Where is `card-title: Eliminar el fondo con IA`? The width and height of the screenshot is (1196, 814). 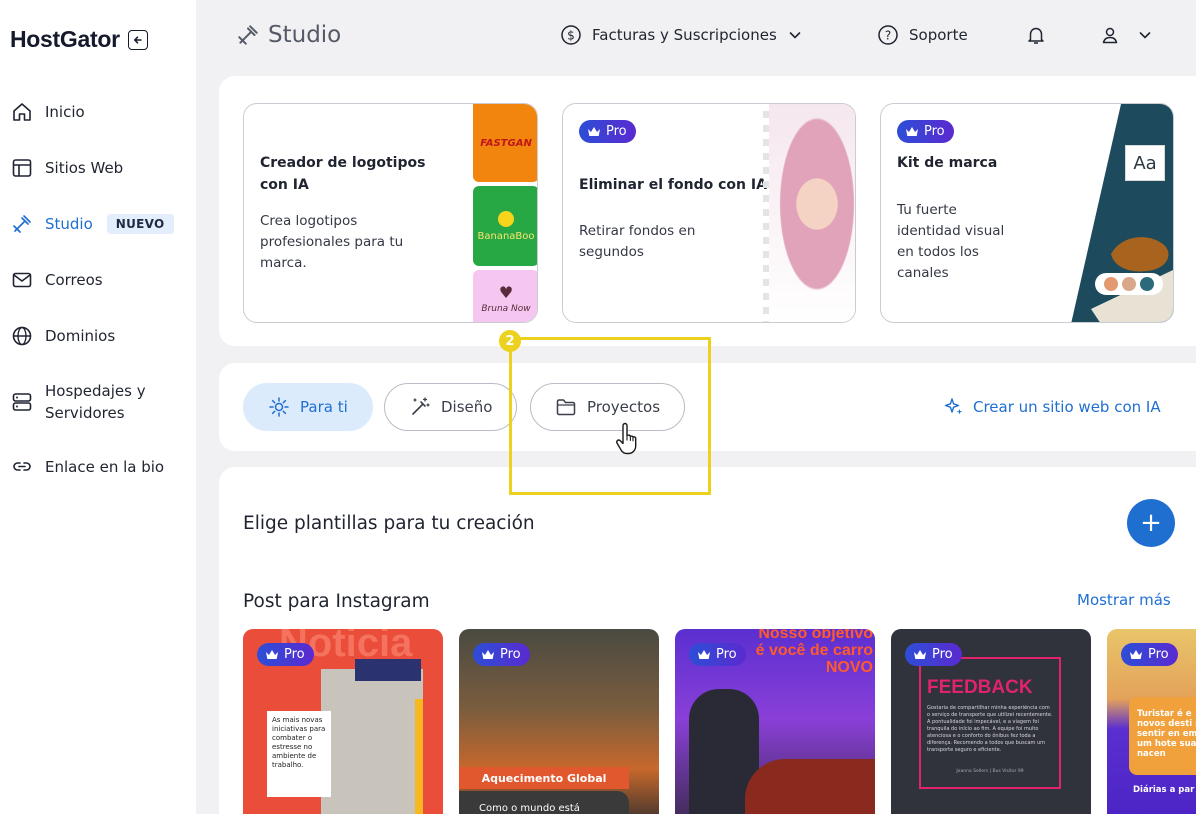 card-title: Eliminar el fondo con IA is located at coordinates (673, 185).